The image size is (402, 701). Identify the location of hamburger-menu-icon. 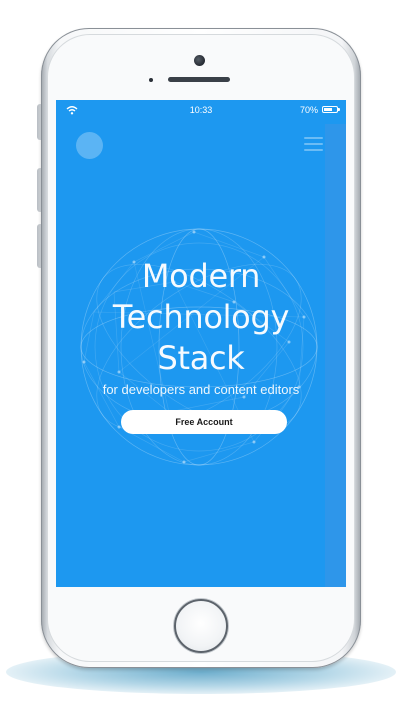
(313, 144).